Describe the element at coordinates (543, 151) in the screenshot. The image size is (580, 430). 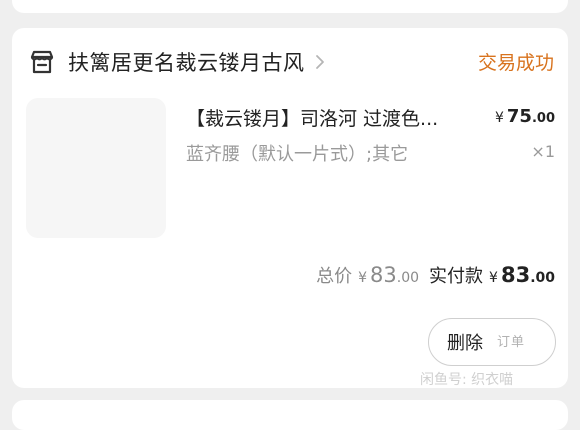
I see `item-quantity: ×1` at that location.